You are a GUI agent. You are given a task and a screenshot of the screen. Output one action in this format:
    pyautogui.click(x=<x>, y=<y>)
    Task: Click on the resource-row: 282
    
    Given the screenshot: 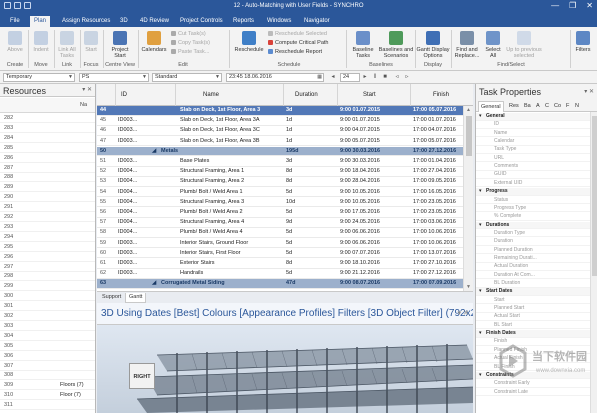 What is the action you would take?
    pyautogui.click(x=47, y=118)
    